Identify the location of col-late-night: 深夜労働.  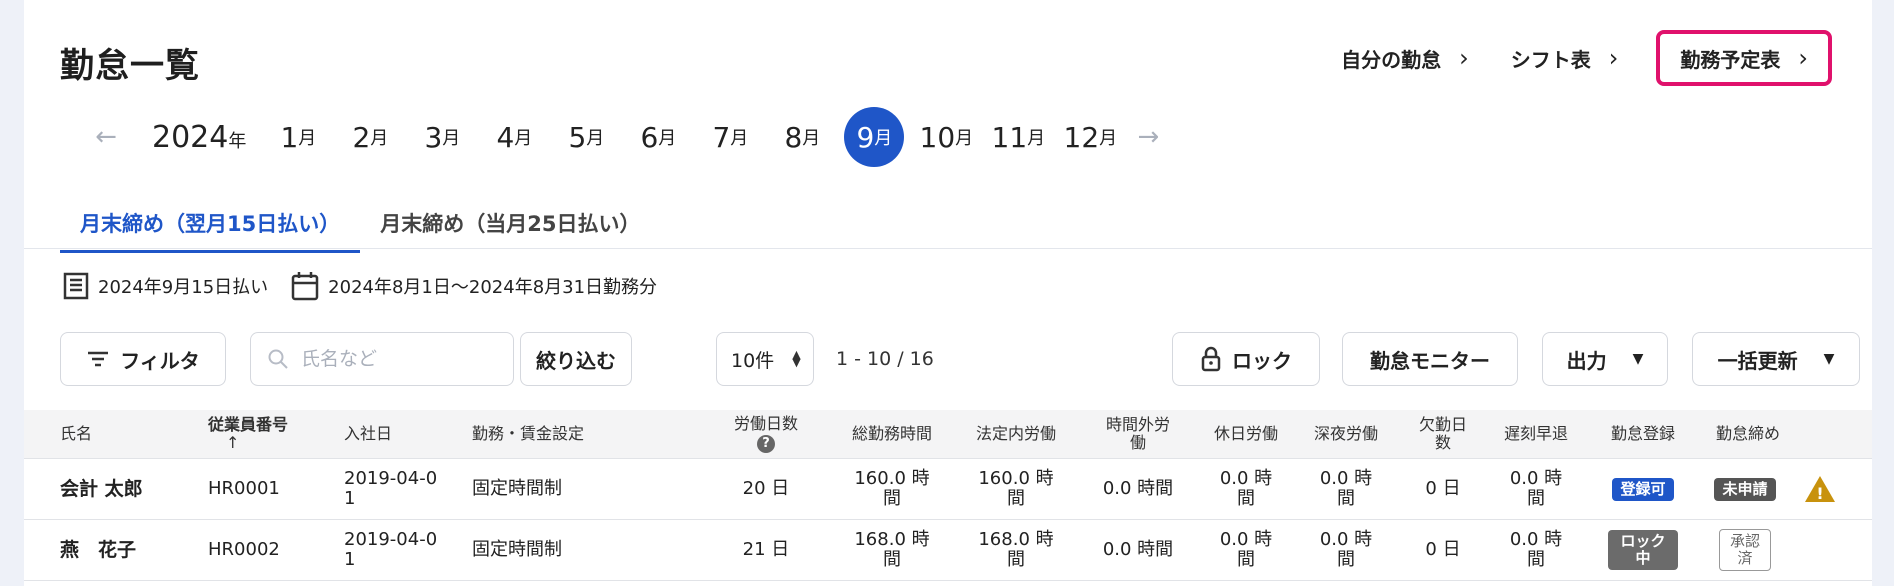
(1346, 434).